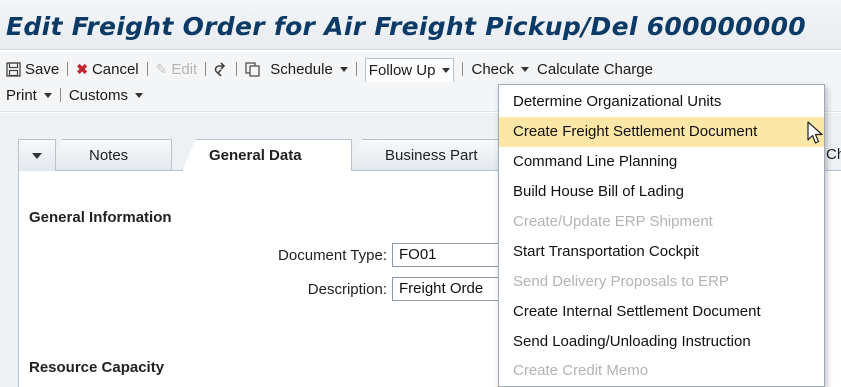 The image size is (841, 387). What do you see at coordinates (661, 192) in the screenshot?
I see `menu-item-build-house-bol: Build House Bill of Lading` at bounding box center [661, 192].